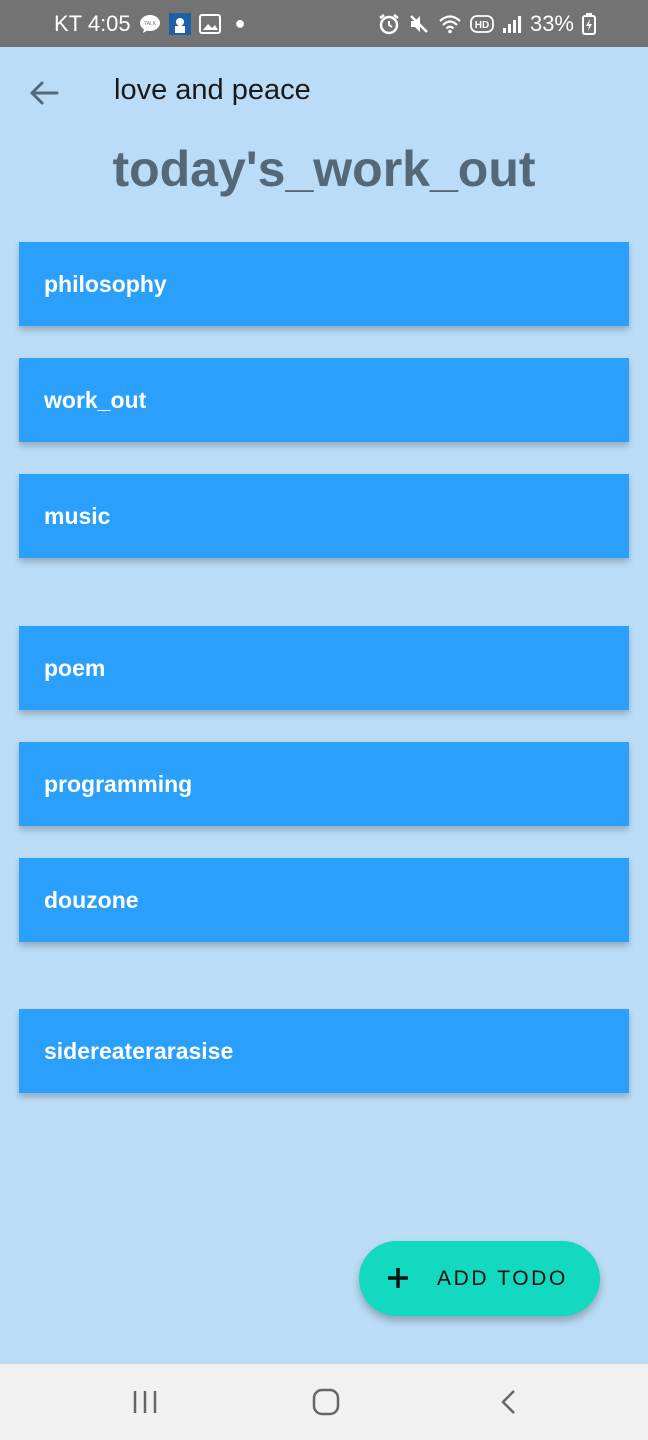 The height and width of the screenshot is (1440, 648). What do you see at coordinates (324, 1051) in the screenshot?
I see `todo-item-sidereaterarasise: sidereaterarasise` at bounding box center [324, 1051].